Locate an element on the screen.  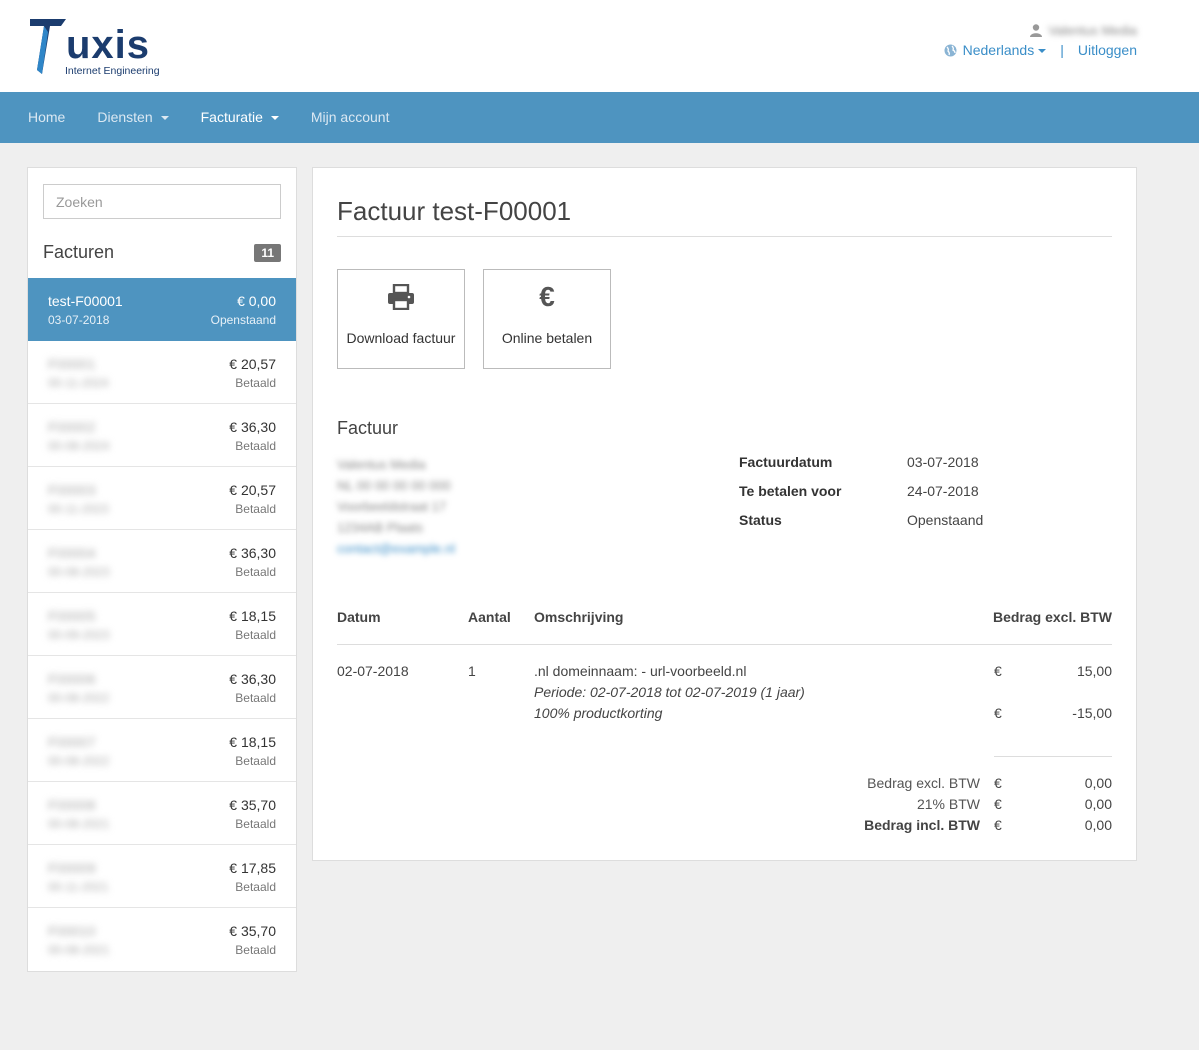
invoice-id: F00004 is located at coordinates (72, 553).